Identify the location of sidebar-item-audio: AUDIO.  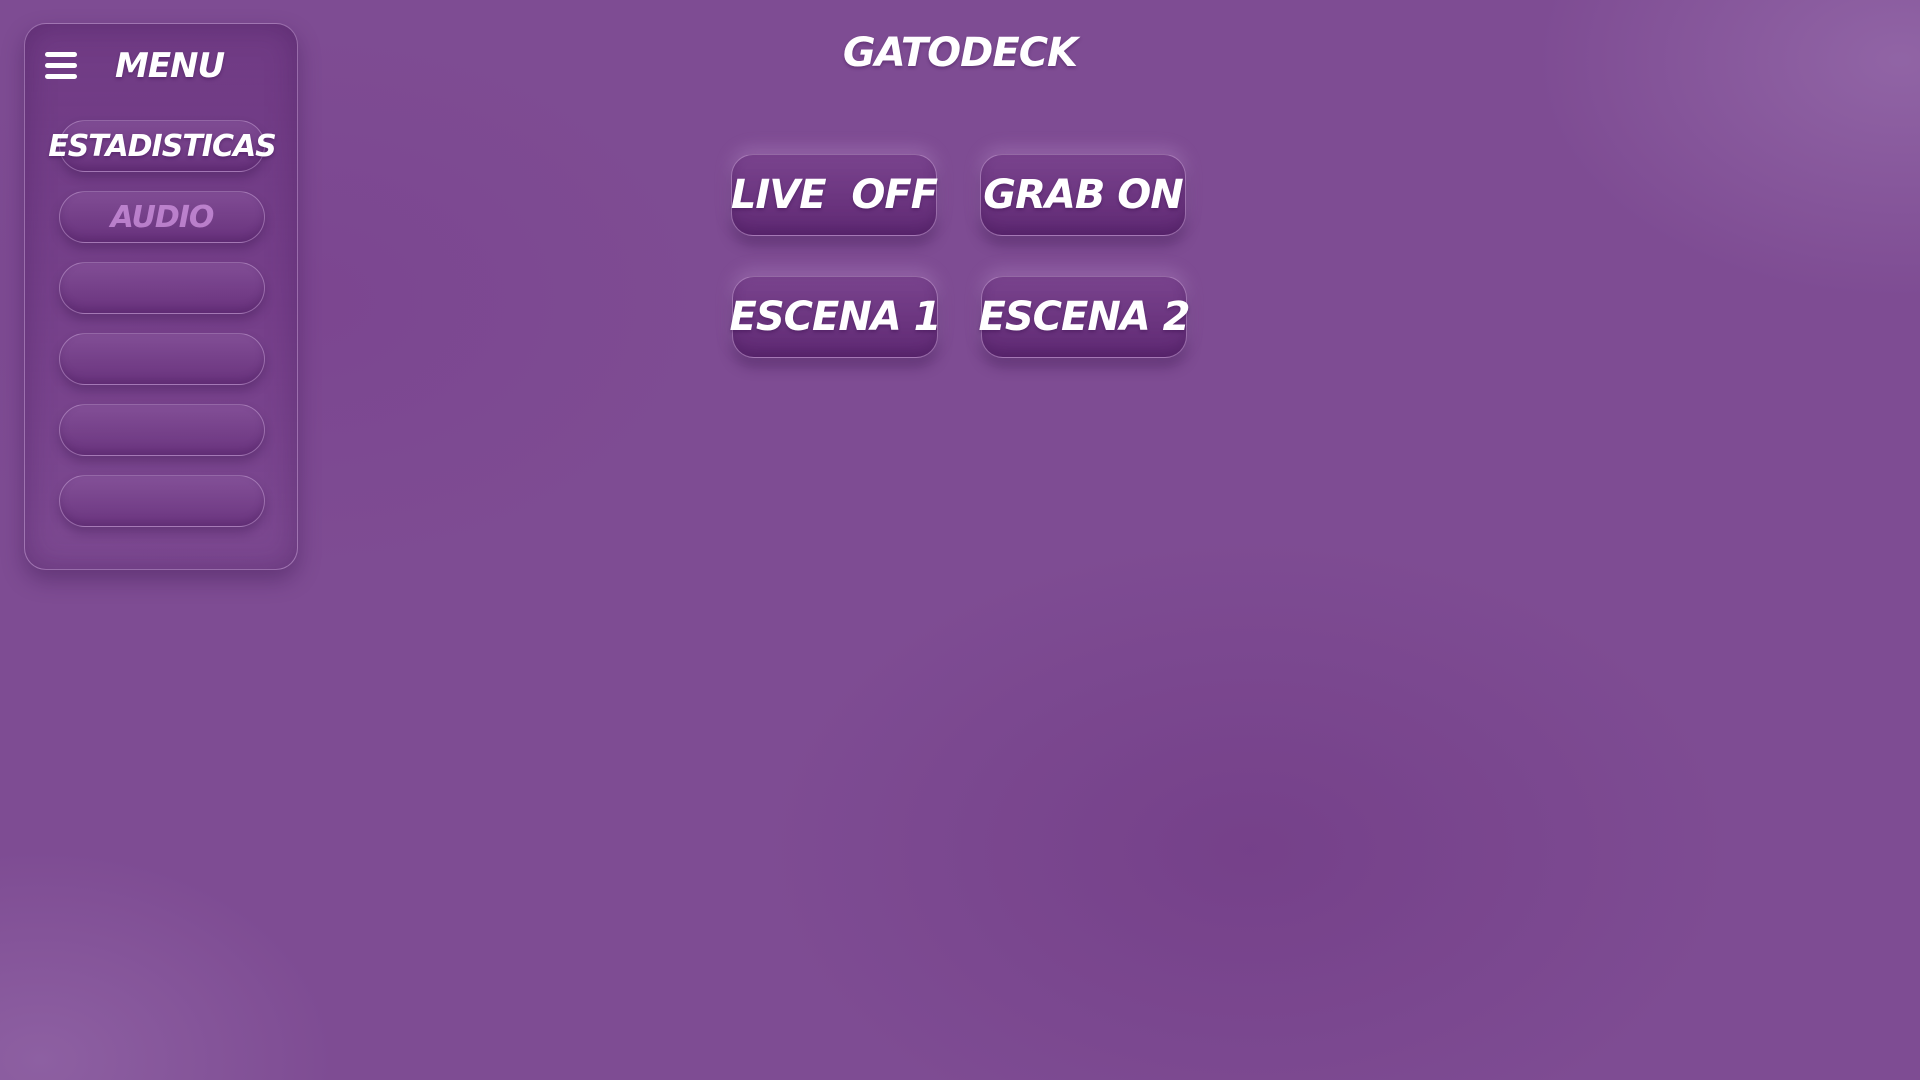
(162, 217).